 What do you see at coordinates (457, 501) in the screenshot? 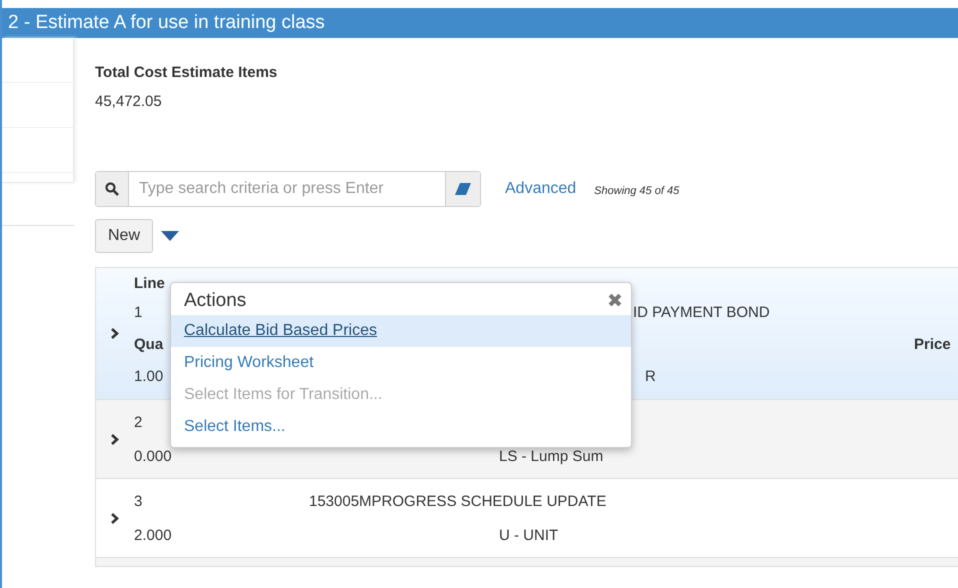
I see `table-cell: 153005MPROGRESS SCHEDULE UPDATE` at bounding box center [457, 501].